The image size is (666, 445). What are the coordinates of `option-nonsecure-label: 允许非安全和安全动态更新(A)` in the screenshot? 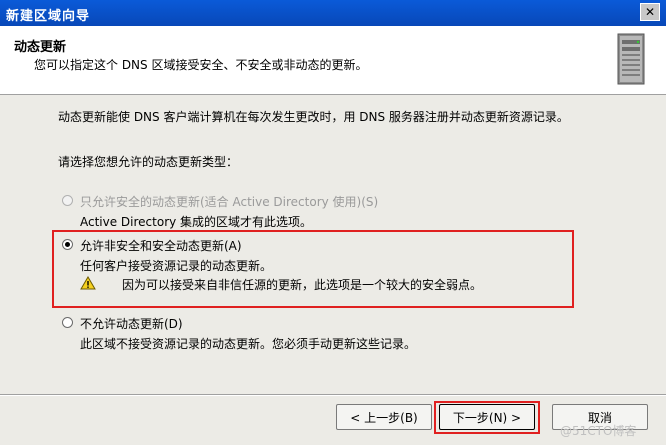 It's located at (161, 246).